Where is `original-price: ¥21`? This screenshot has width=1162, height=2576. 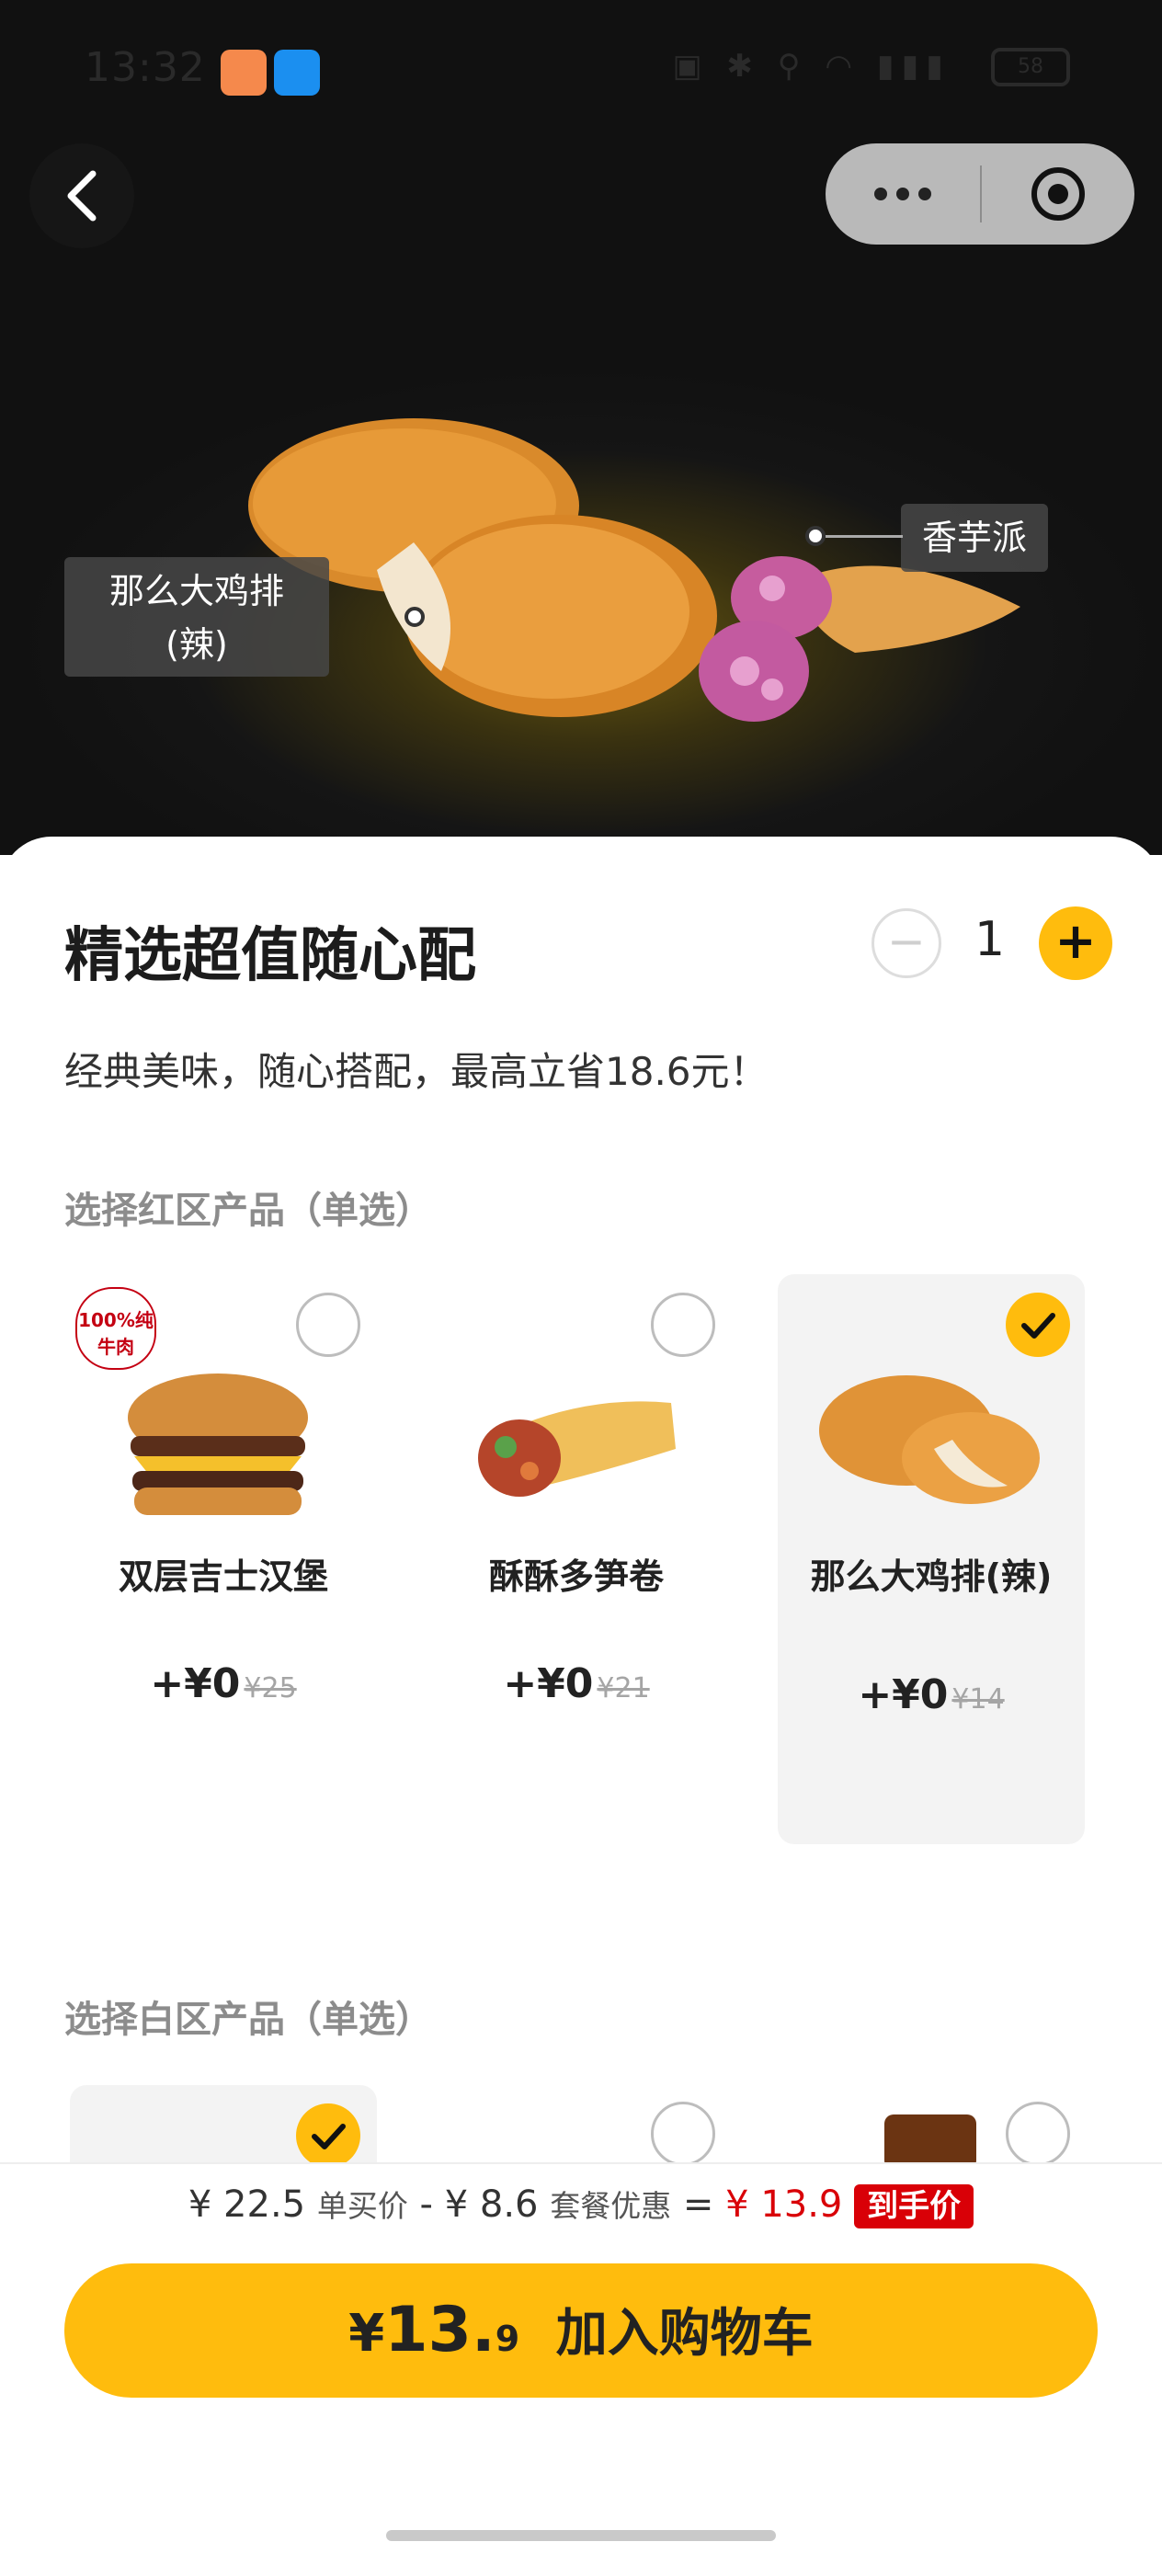 original-price: ¥21 is located at coordinates (624, 1688).